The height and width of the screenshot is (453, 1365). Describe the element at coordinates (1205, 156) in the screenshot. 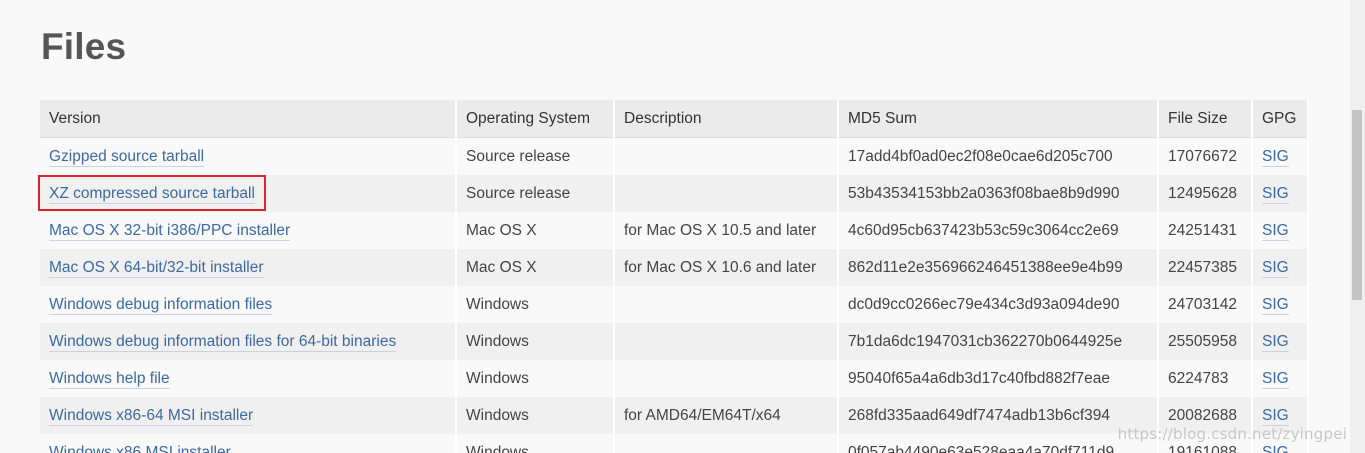

I see `file-size-cell: 17076672` at that location.